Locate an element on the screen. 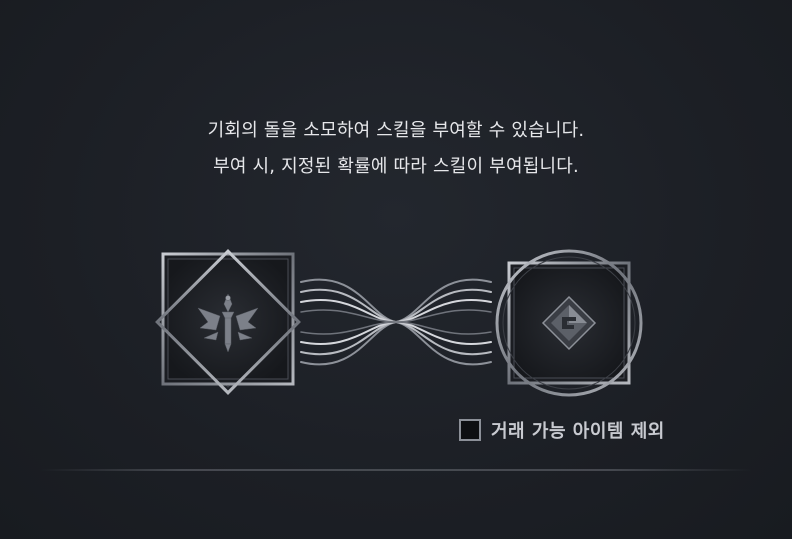 This screenshot has height=539, width=792. stone-slot is located at coordinates (568, 323).